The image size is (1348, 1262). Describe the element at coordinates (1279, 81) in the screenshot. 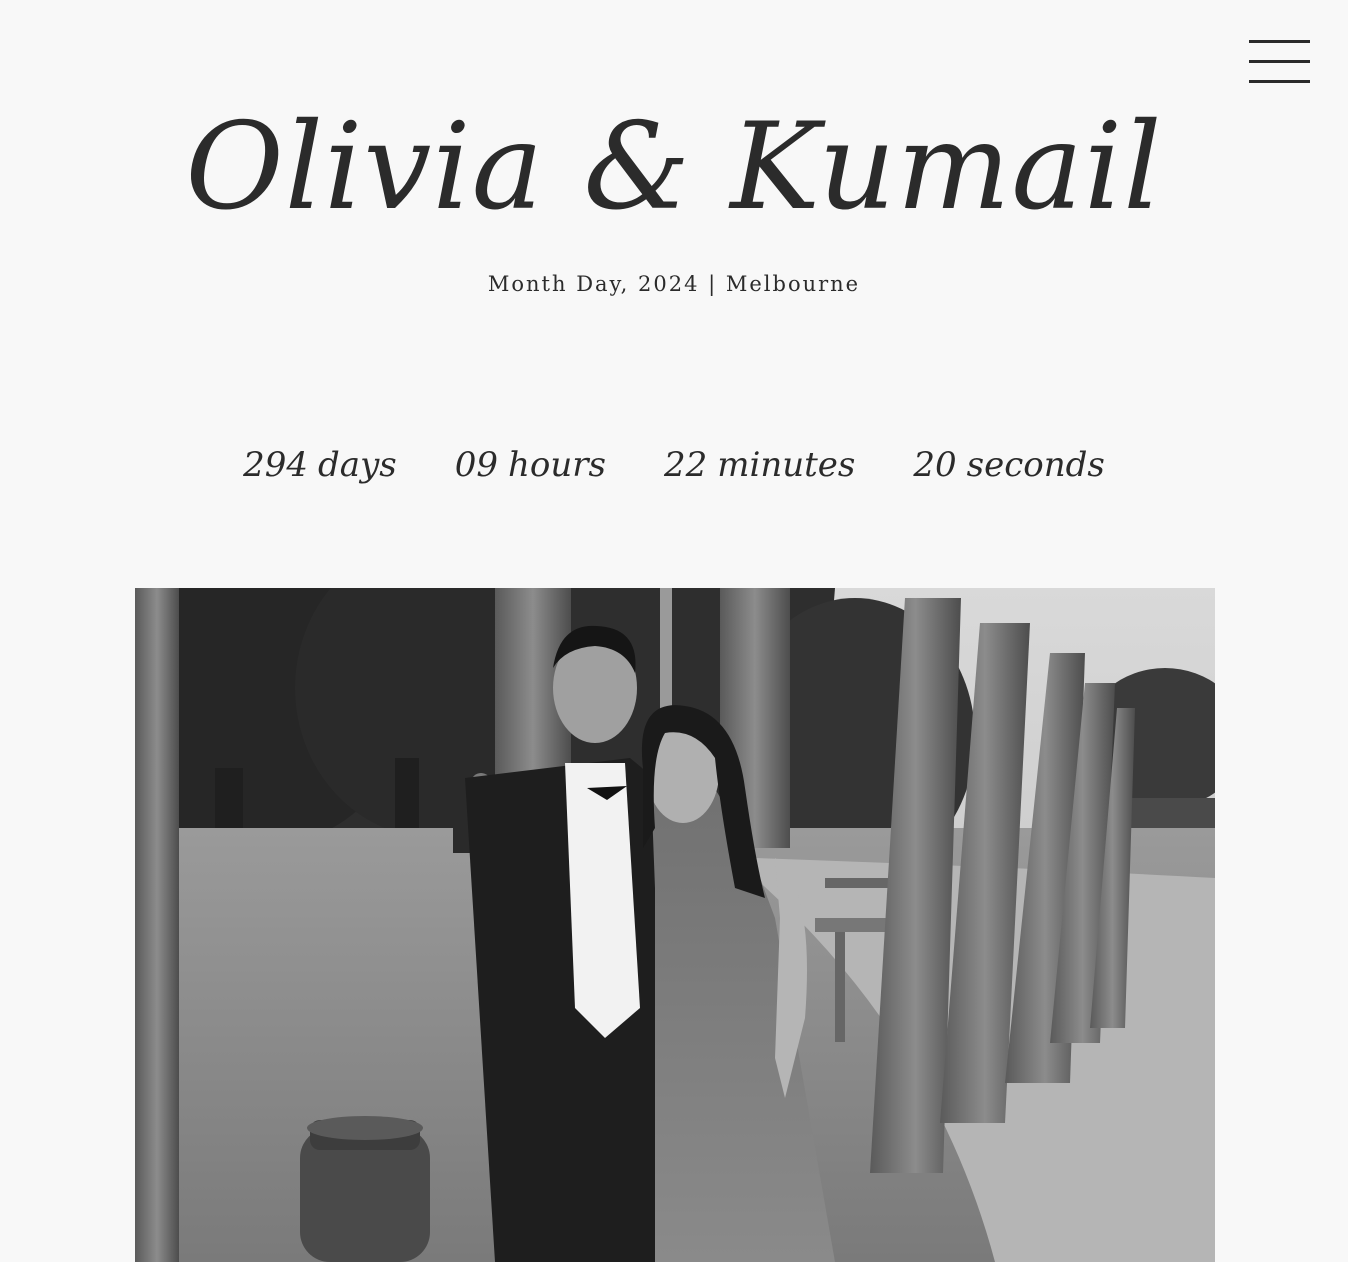

I see `menu-bar-bottom` at that location.